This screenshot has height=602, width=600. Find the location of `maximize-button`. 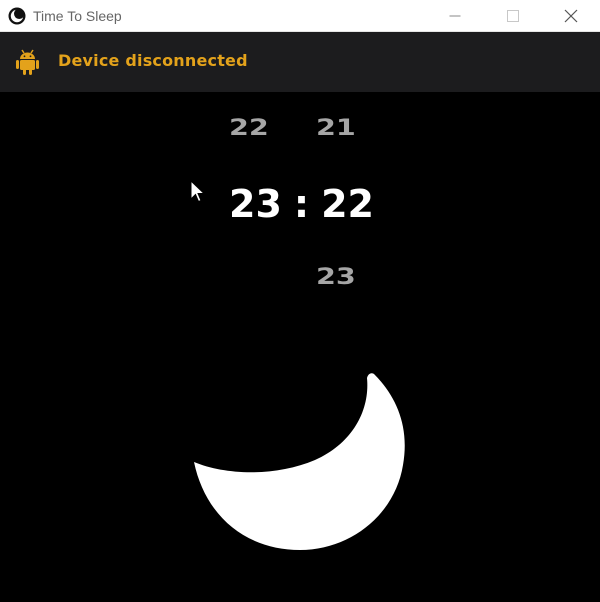

maximize-button is located at coordinates (513, 16).